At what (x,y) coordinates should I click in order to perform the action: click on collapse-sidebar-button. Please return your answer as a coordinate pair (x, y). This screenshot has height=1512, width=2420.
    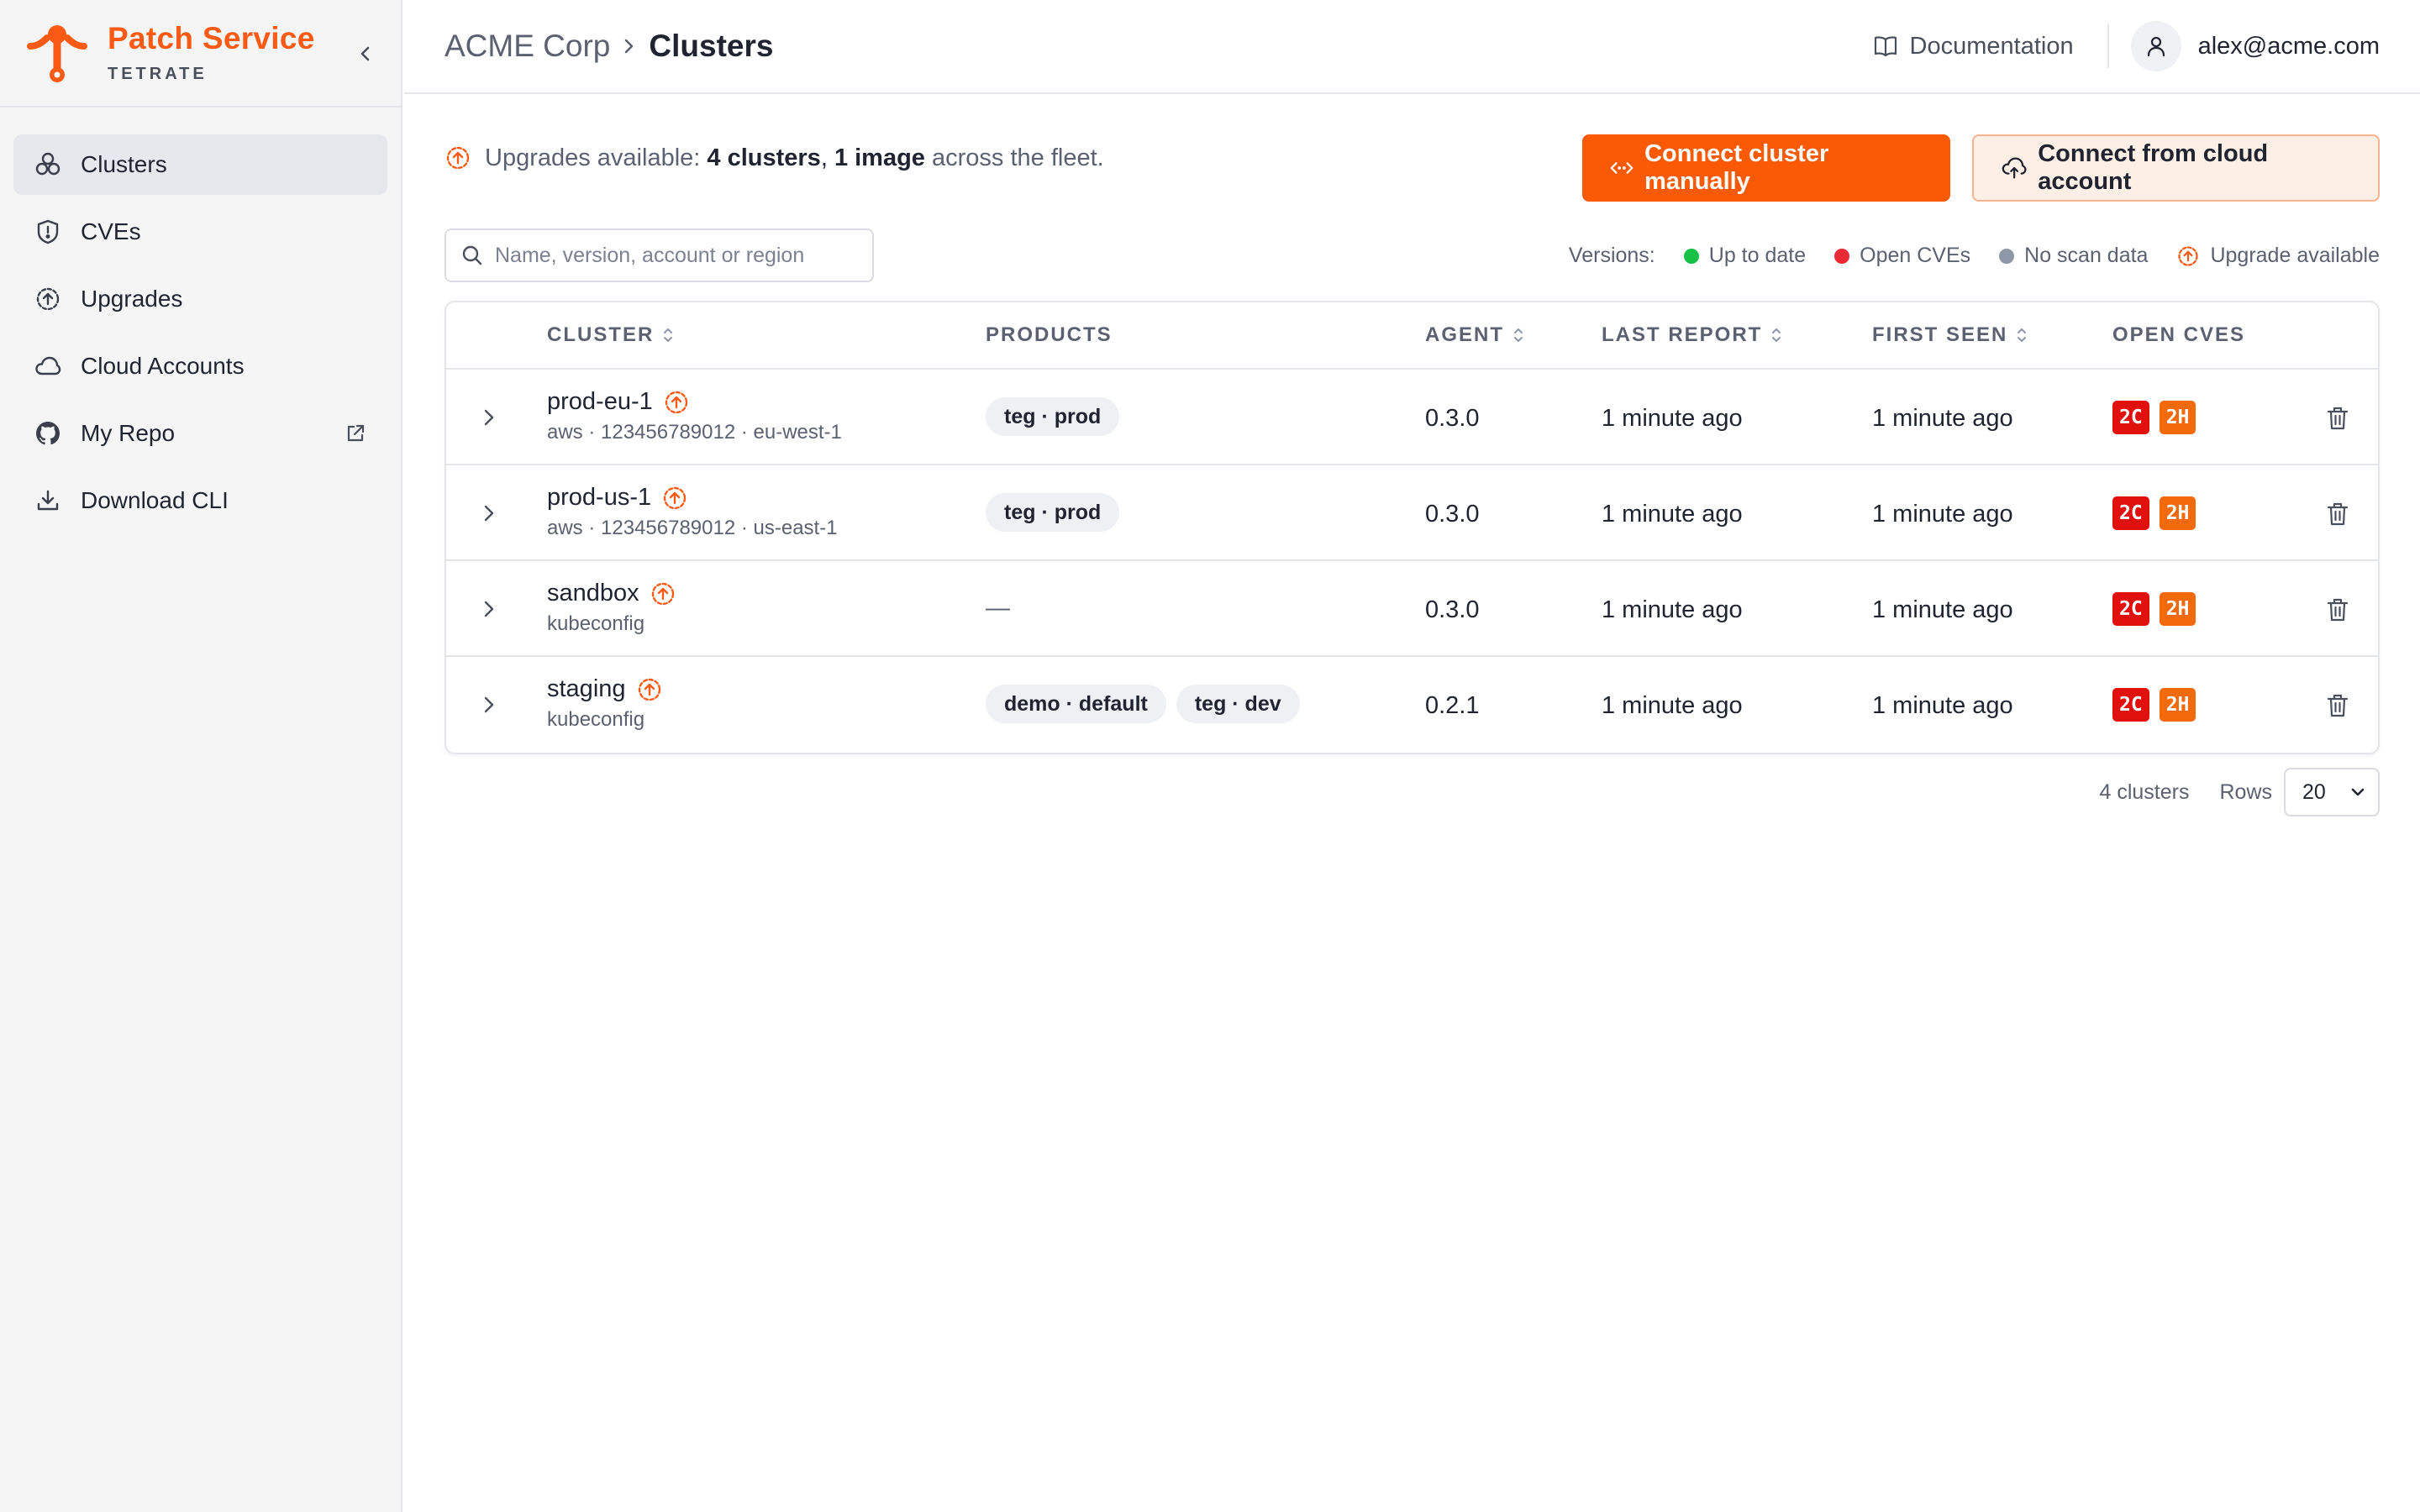
    Looking at the image, I should click on (366, 54).